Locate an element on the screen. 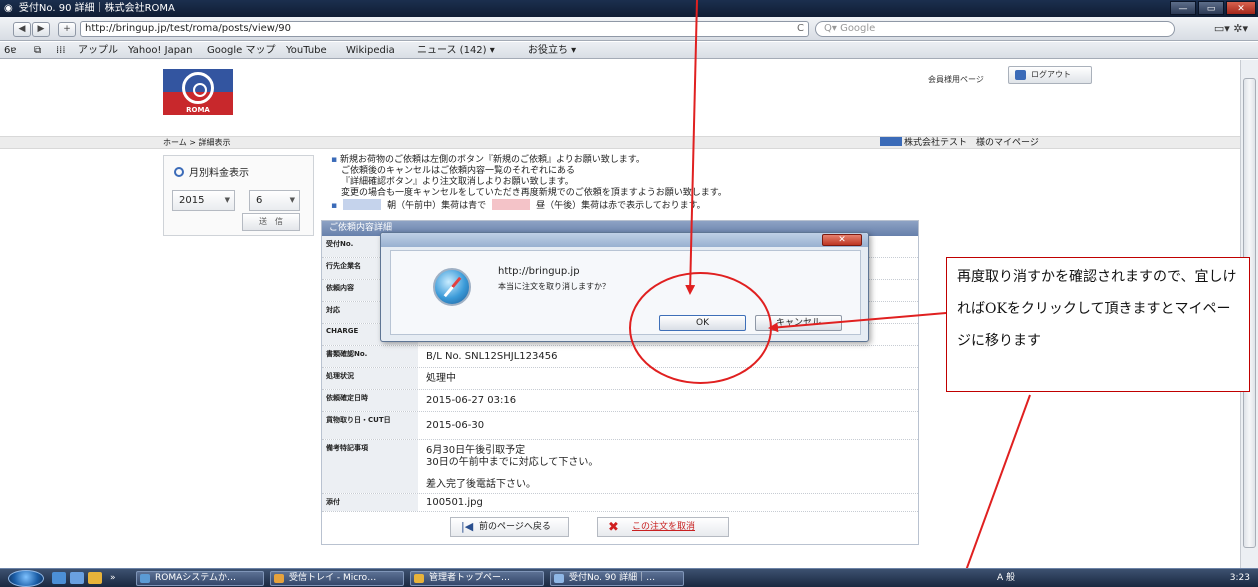 This screenshot has width=1258, height=587. system-tray: A 般 3:23 is located at coordinates (1116, 578).